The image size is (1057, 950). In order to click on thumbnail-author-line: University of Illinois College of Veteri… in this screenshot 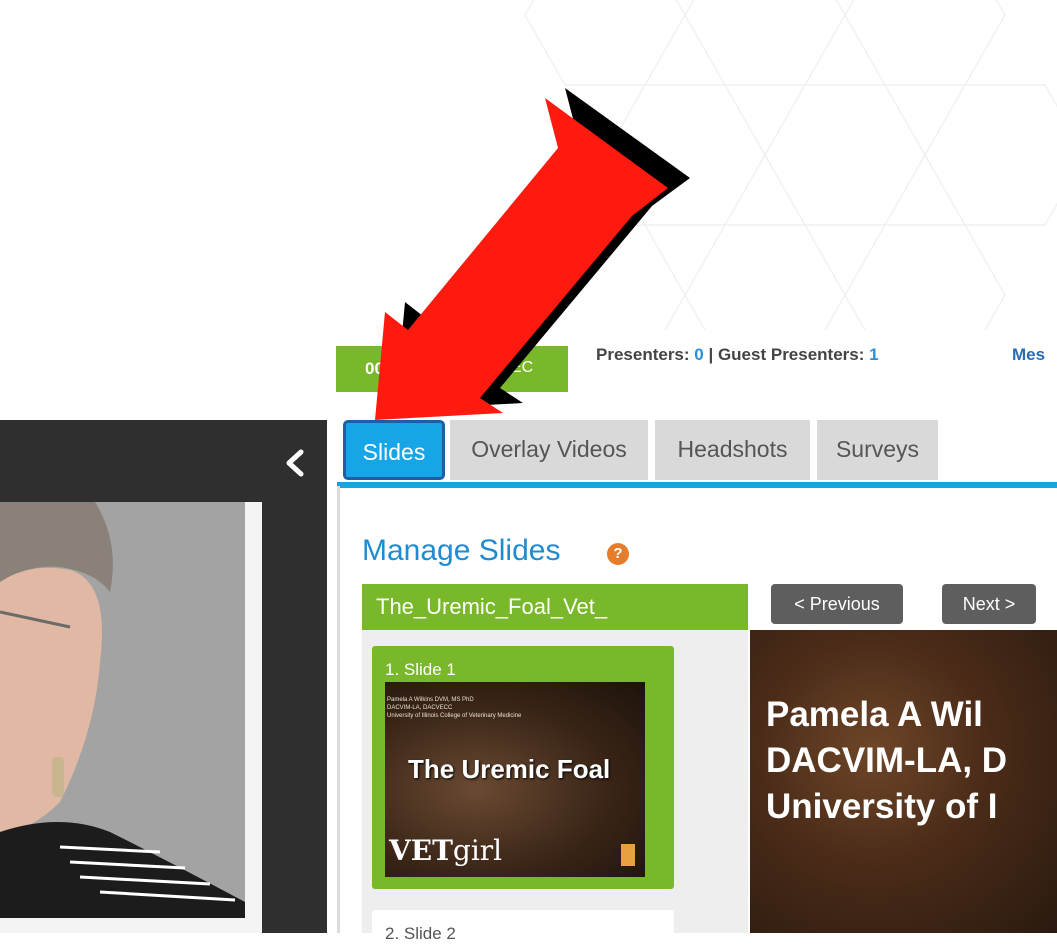, I will do `click(454, 716)`.